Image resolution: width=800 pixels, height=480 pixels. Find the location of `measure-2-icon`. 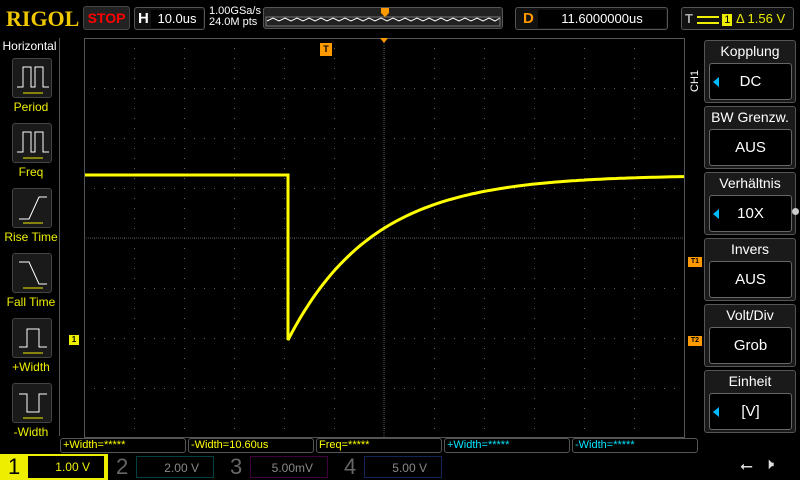

measure-2-icon is located at coordinates (33, 210).